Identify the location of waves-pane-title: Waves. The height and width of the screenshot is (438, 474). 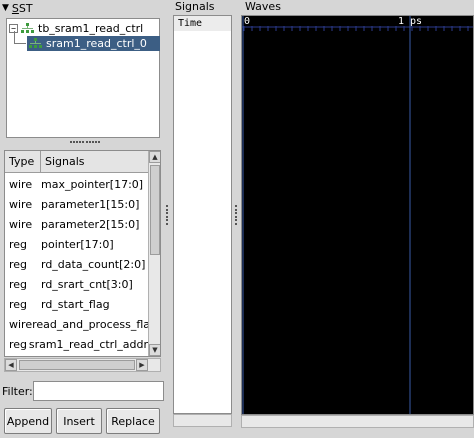
(263, 6).